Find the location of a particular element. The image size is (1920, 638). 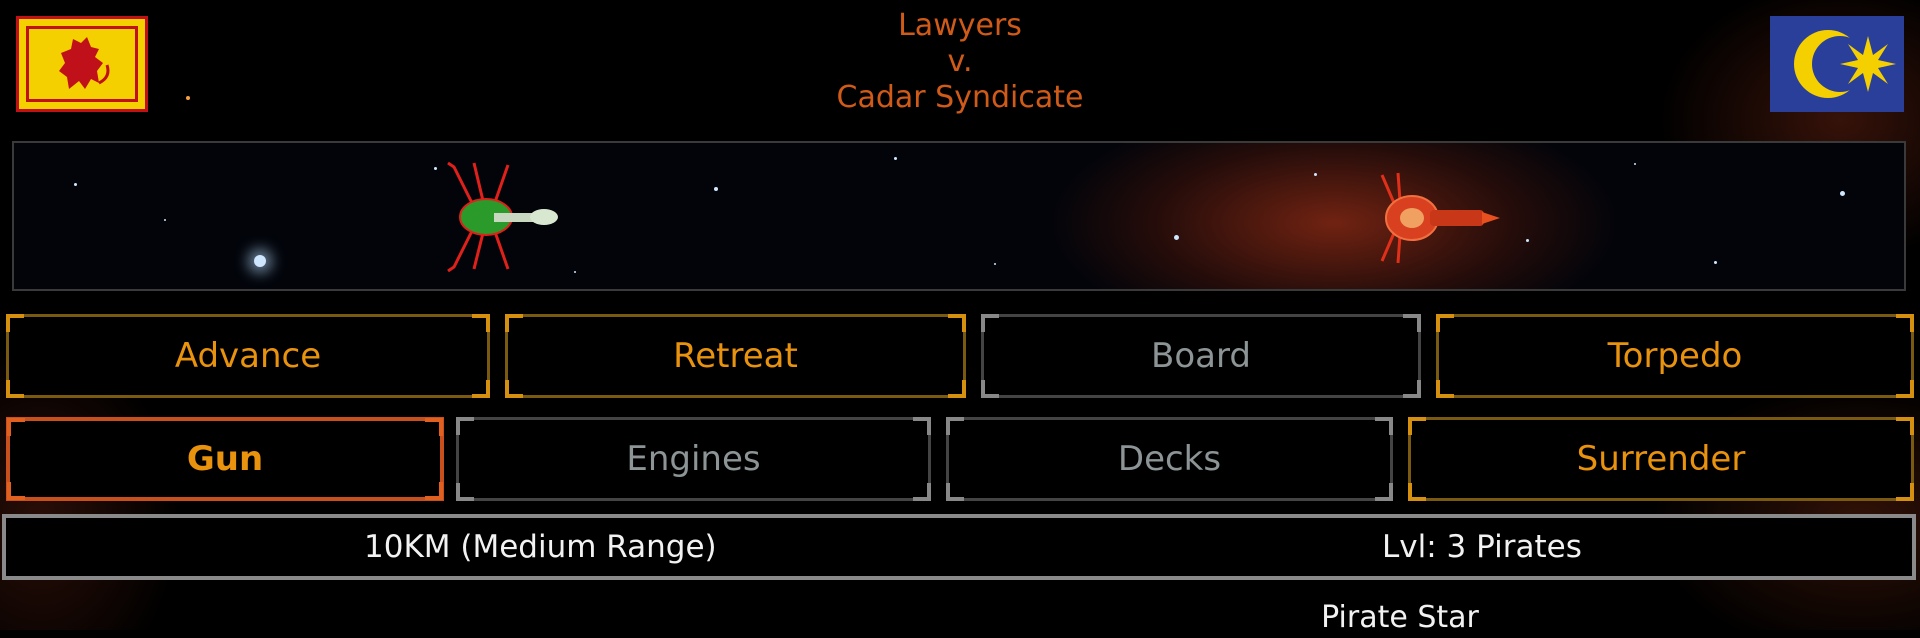

enemy-ship-name: Pirate Star is located at coordinates (1400, 617).